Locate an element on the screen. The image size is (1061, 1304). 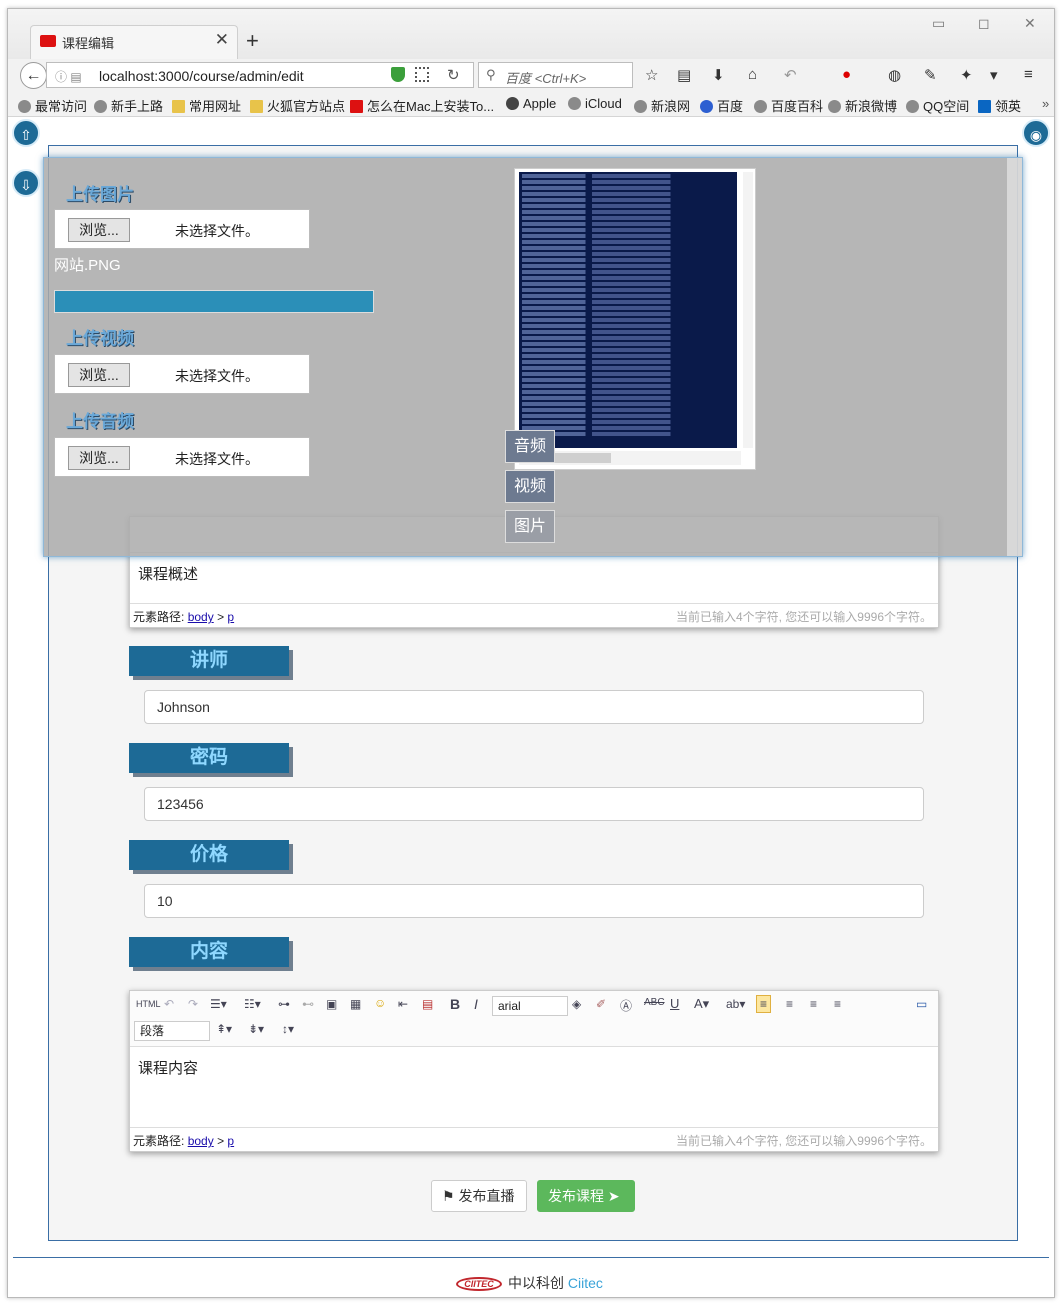
maximize-icon: ◻ is located at coordinates (984, 23).